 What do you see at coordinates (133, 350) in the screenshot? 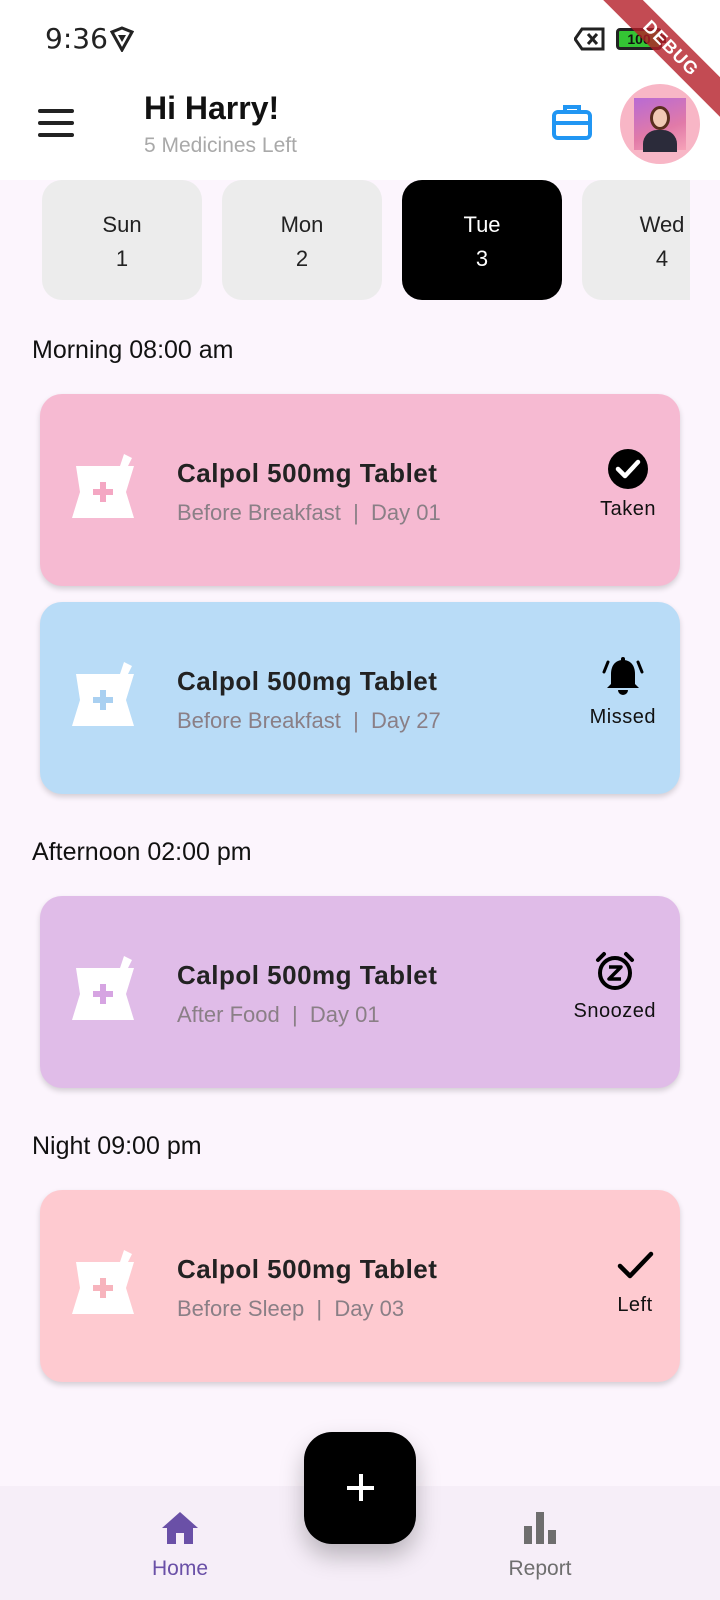
I see `section-title-morning: Morning 08:00 am` at bounding box center [133, 350].